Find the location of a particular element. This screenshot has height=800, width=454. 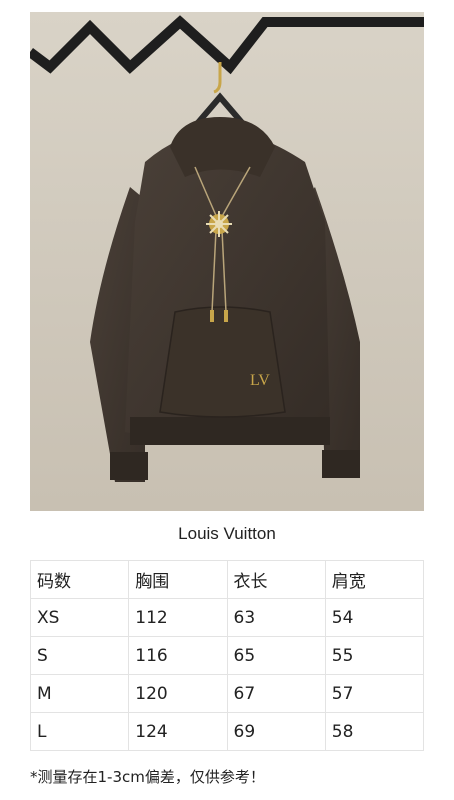

size-table-row: L 124 69 58 is located at coordinates (227, 731).